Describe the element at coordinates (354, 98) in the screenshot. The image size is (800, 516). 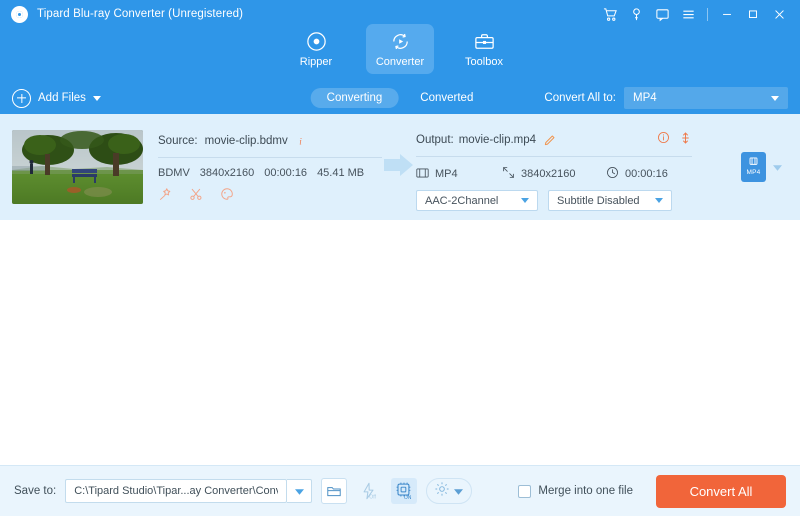
I see `segment-converting: Converting` at that location.